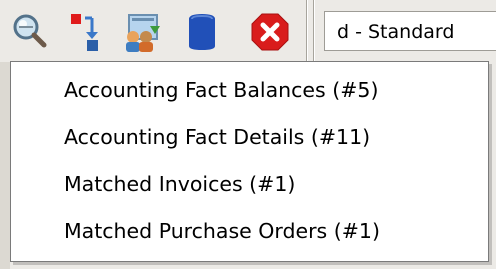 The image size is (496, 269). What do you see at coordinates (249, 137) in the screenshot?
I see `menu-item-accounting-fact-details: Accounting Fact Details (#11)` at bounding box center [249, 137].